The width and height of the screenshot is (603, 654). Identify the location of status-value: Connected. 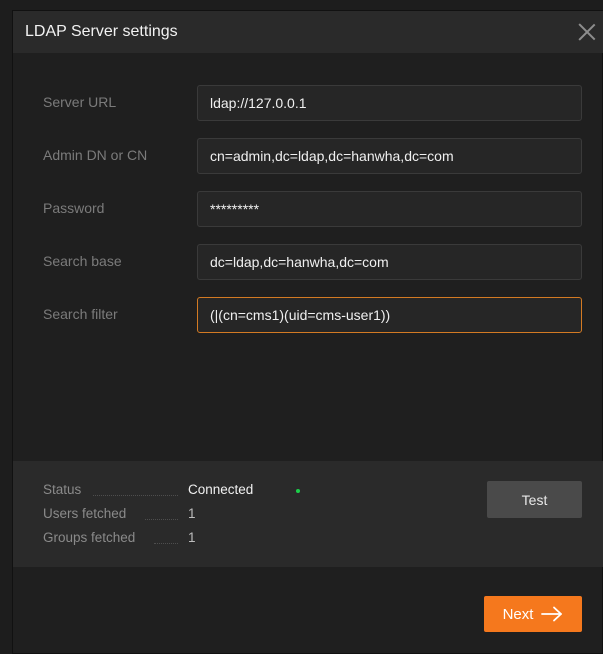
(221, 489).